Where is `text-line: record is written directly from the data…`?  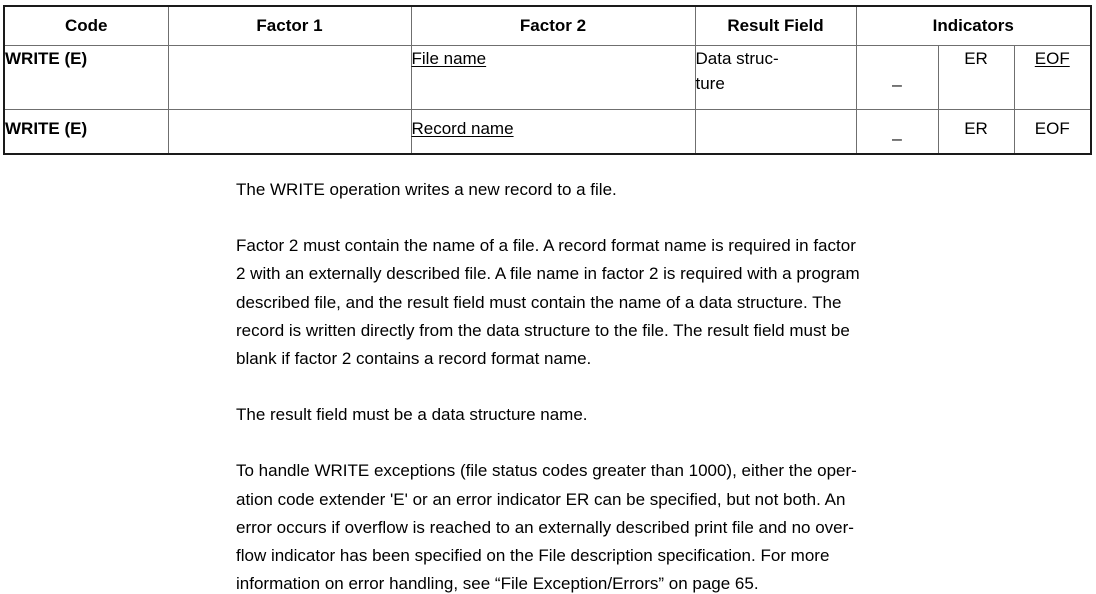
text-line: record is written directly from the data… is located at coordinates (543, 330).